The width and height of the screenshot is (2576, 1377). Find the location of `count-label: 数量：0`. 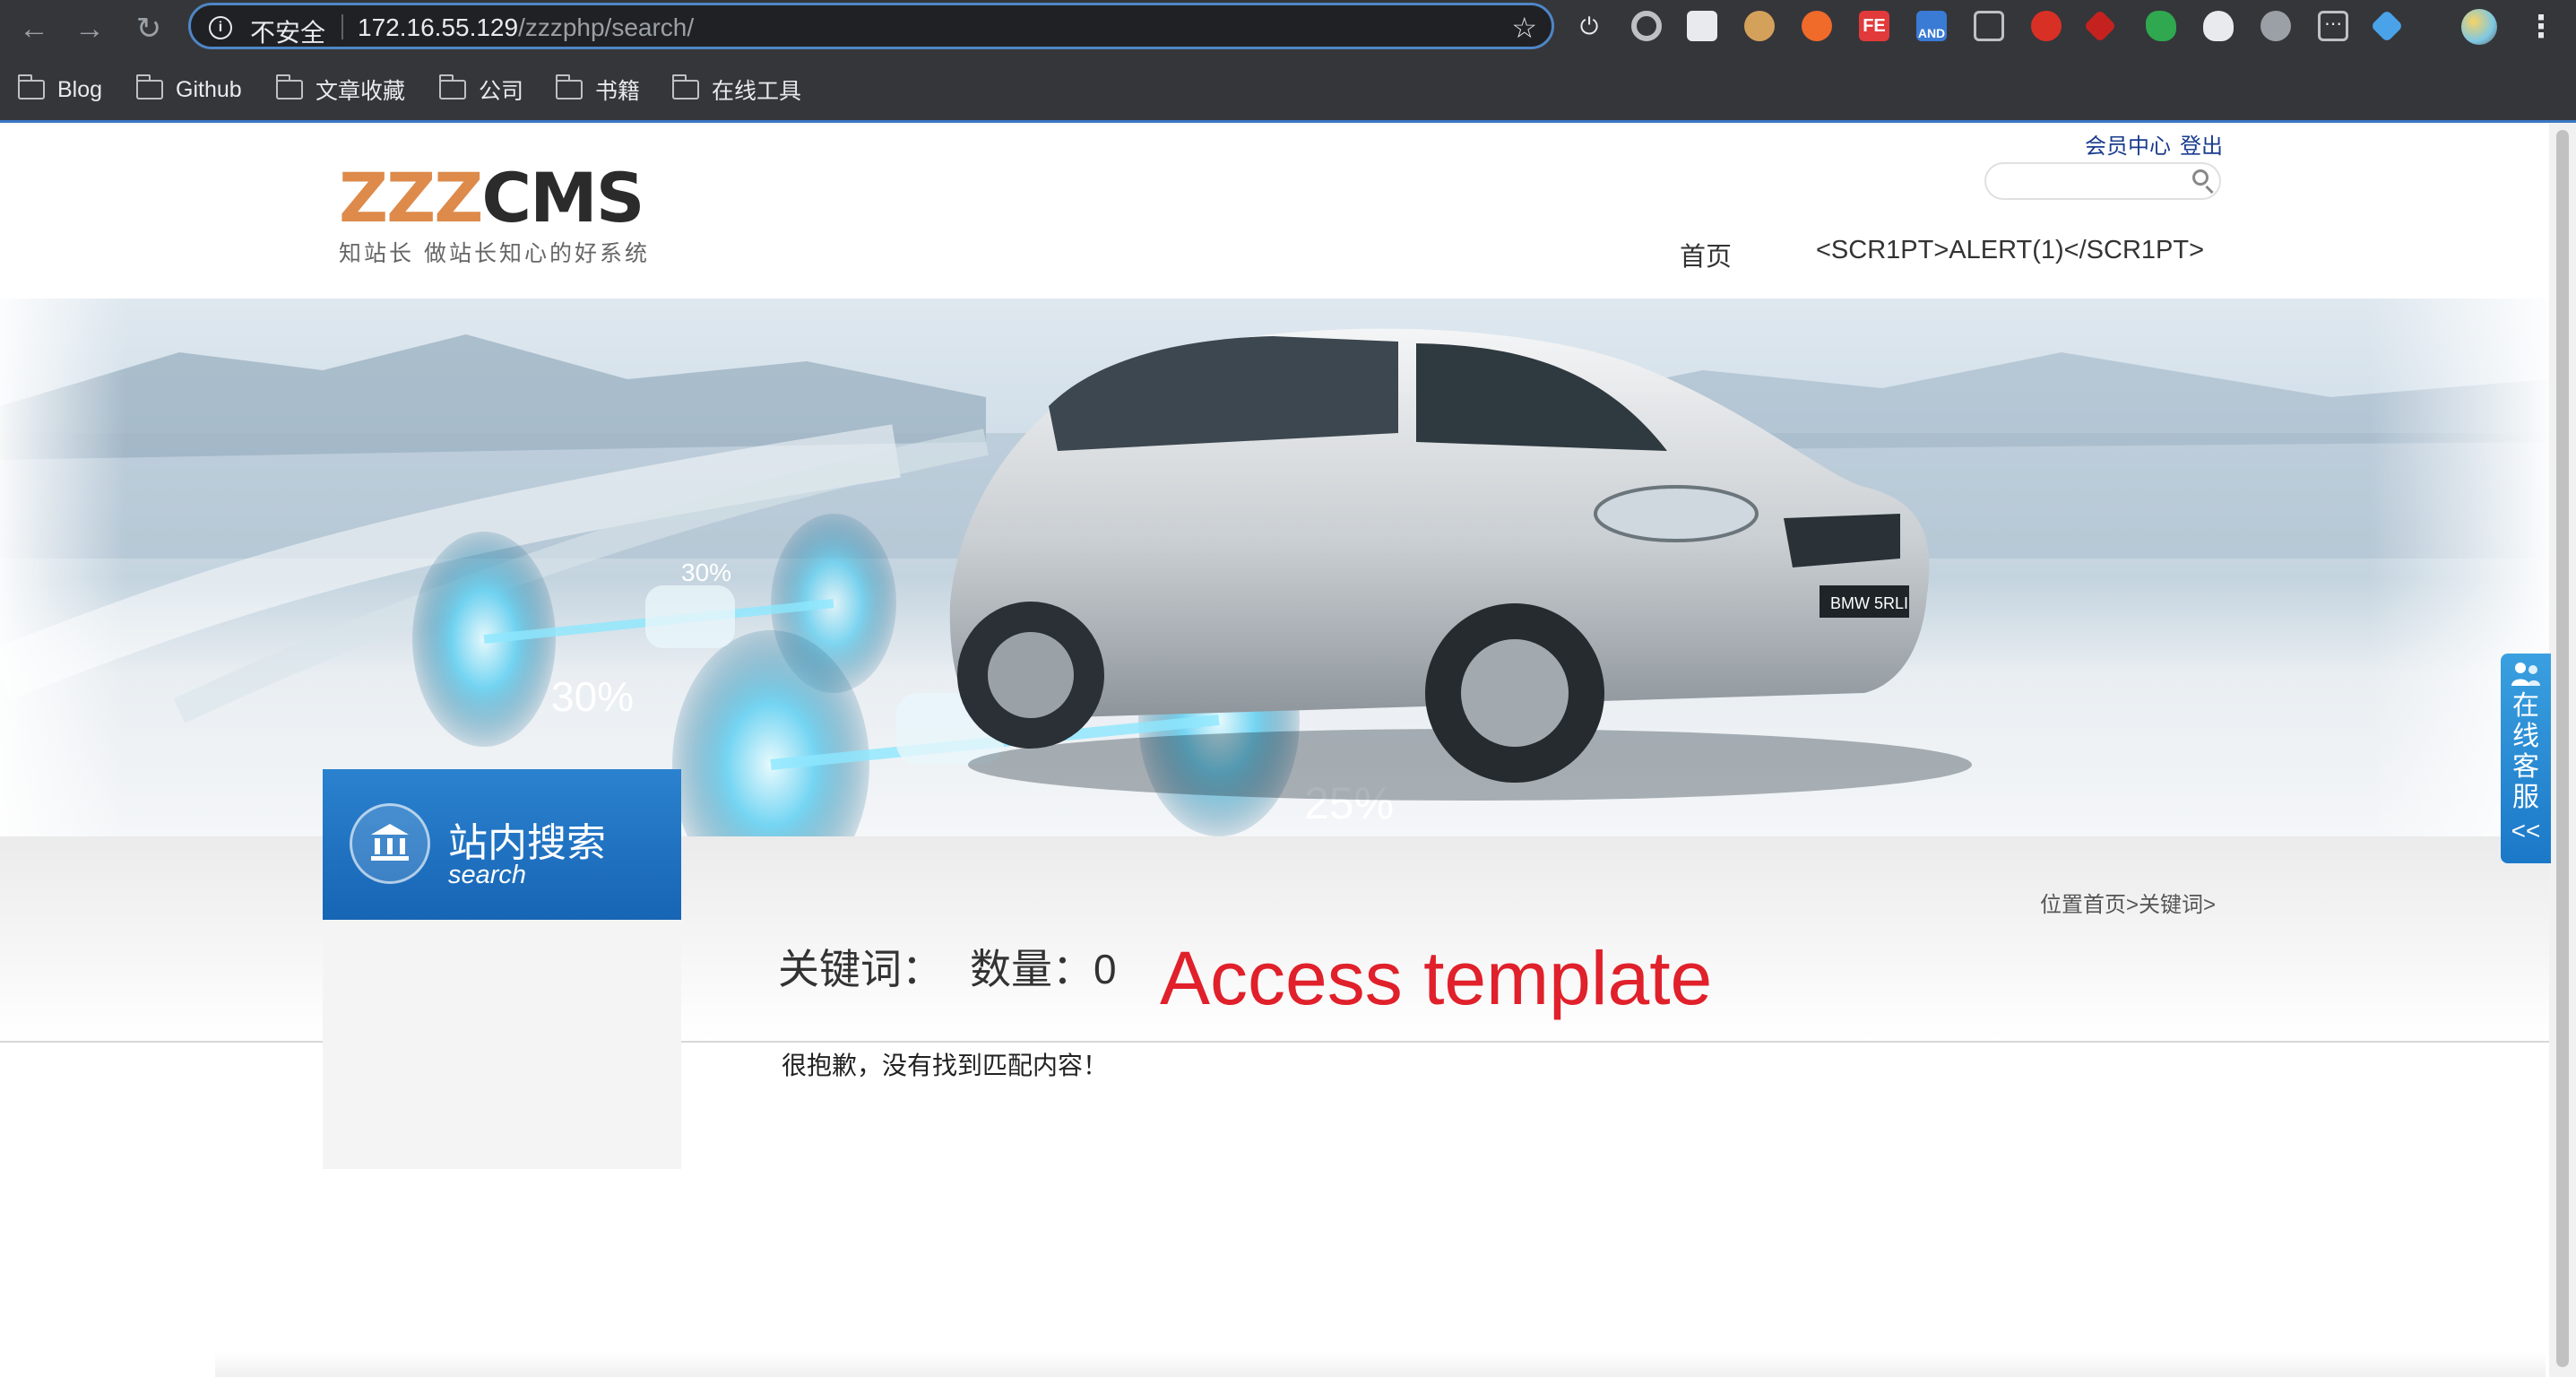

count-label: 数量：0 is located at coordinates (1043, 969).